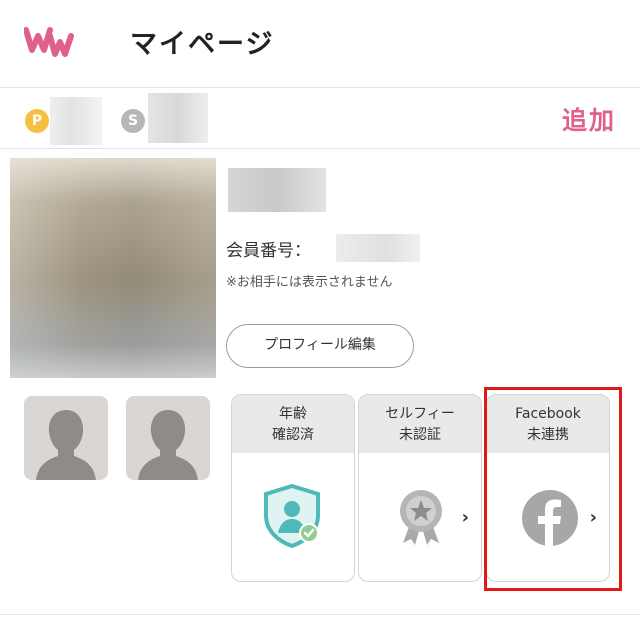 The width and height of the screenshot is (640, 619). I want to click on main-profile-photo, so click(113, 268).